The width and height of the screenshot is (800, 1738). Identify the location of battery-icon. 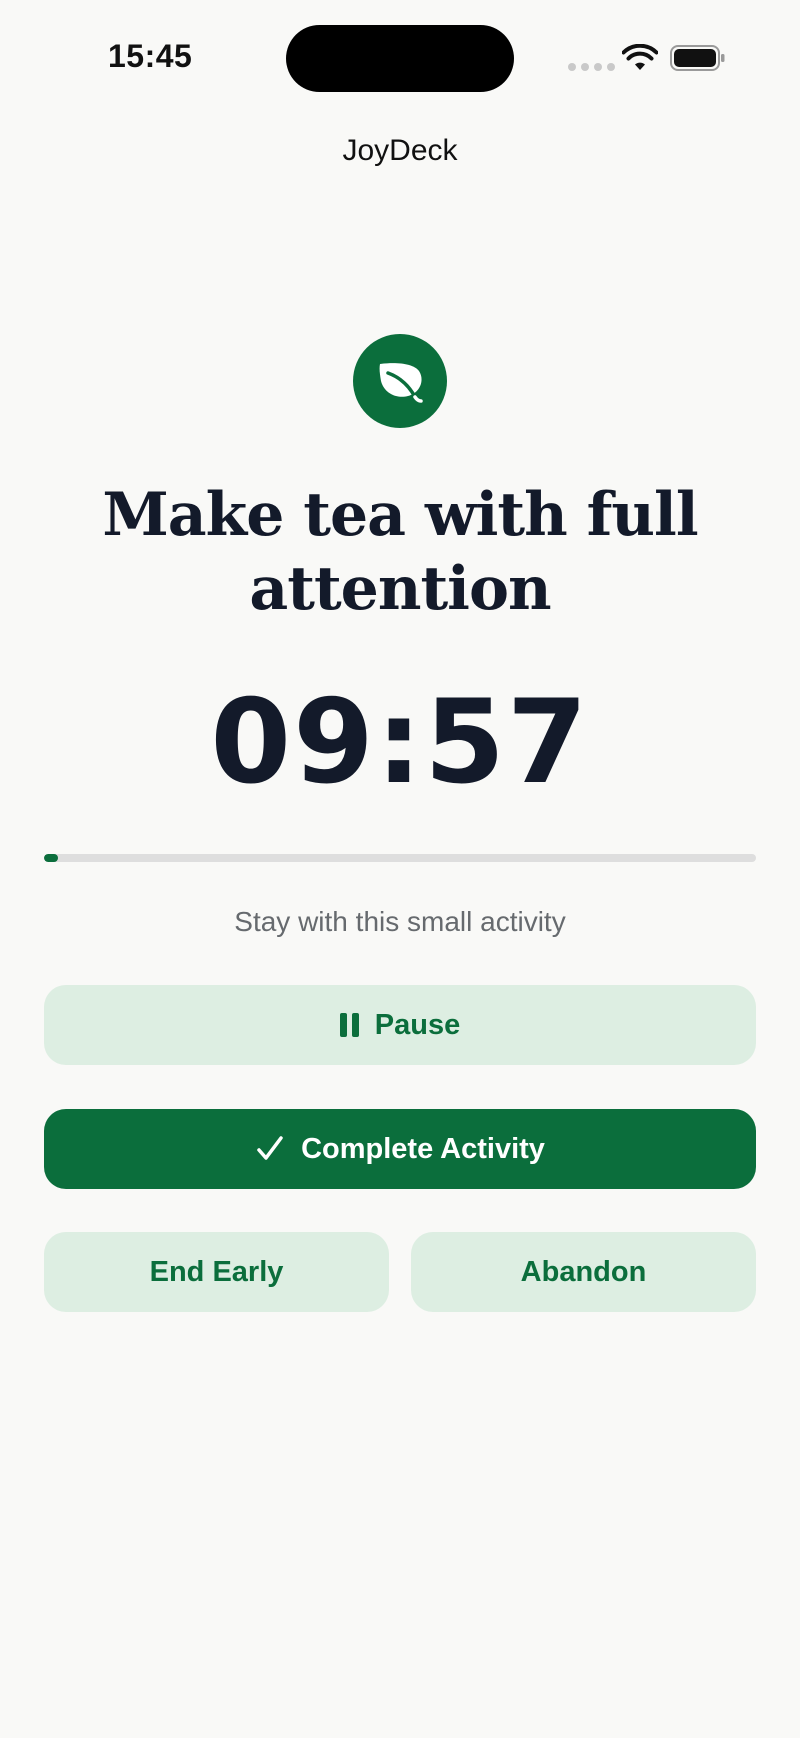
(697, 58).